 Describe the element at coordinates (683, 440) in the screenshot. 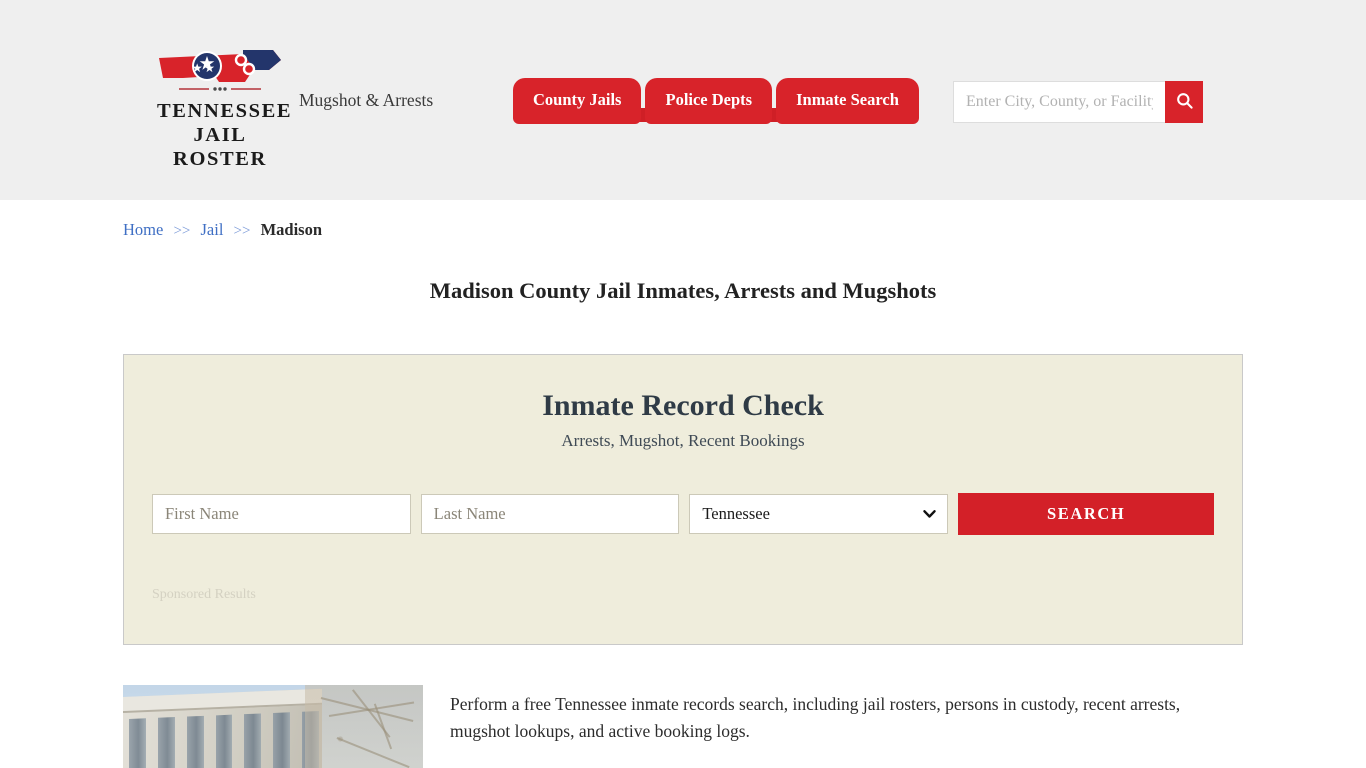

I see `panel-subtitle: Arrests, Mugshot, Recent Bookings` at that location.